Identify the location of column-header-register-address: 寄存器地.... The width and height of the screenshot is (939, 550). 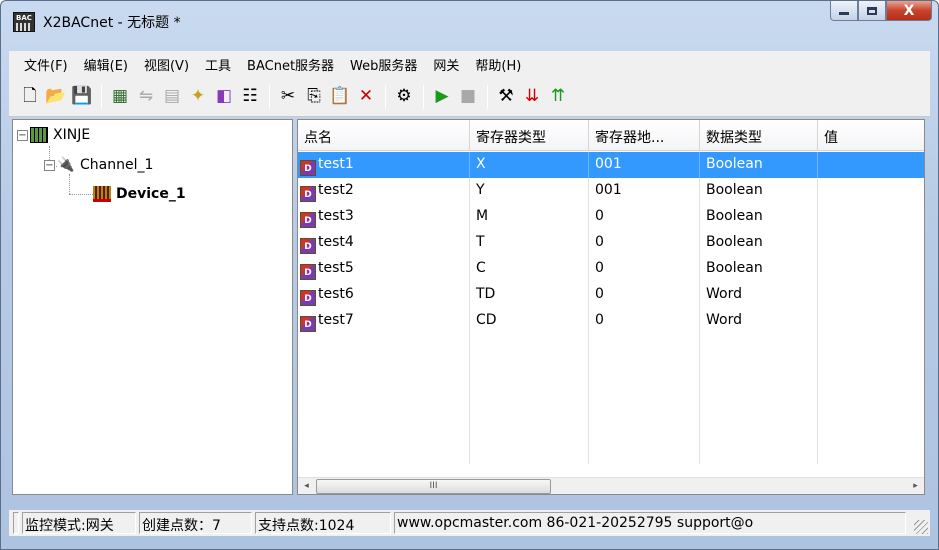
(644, 135).